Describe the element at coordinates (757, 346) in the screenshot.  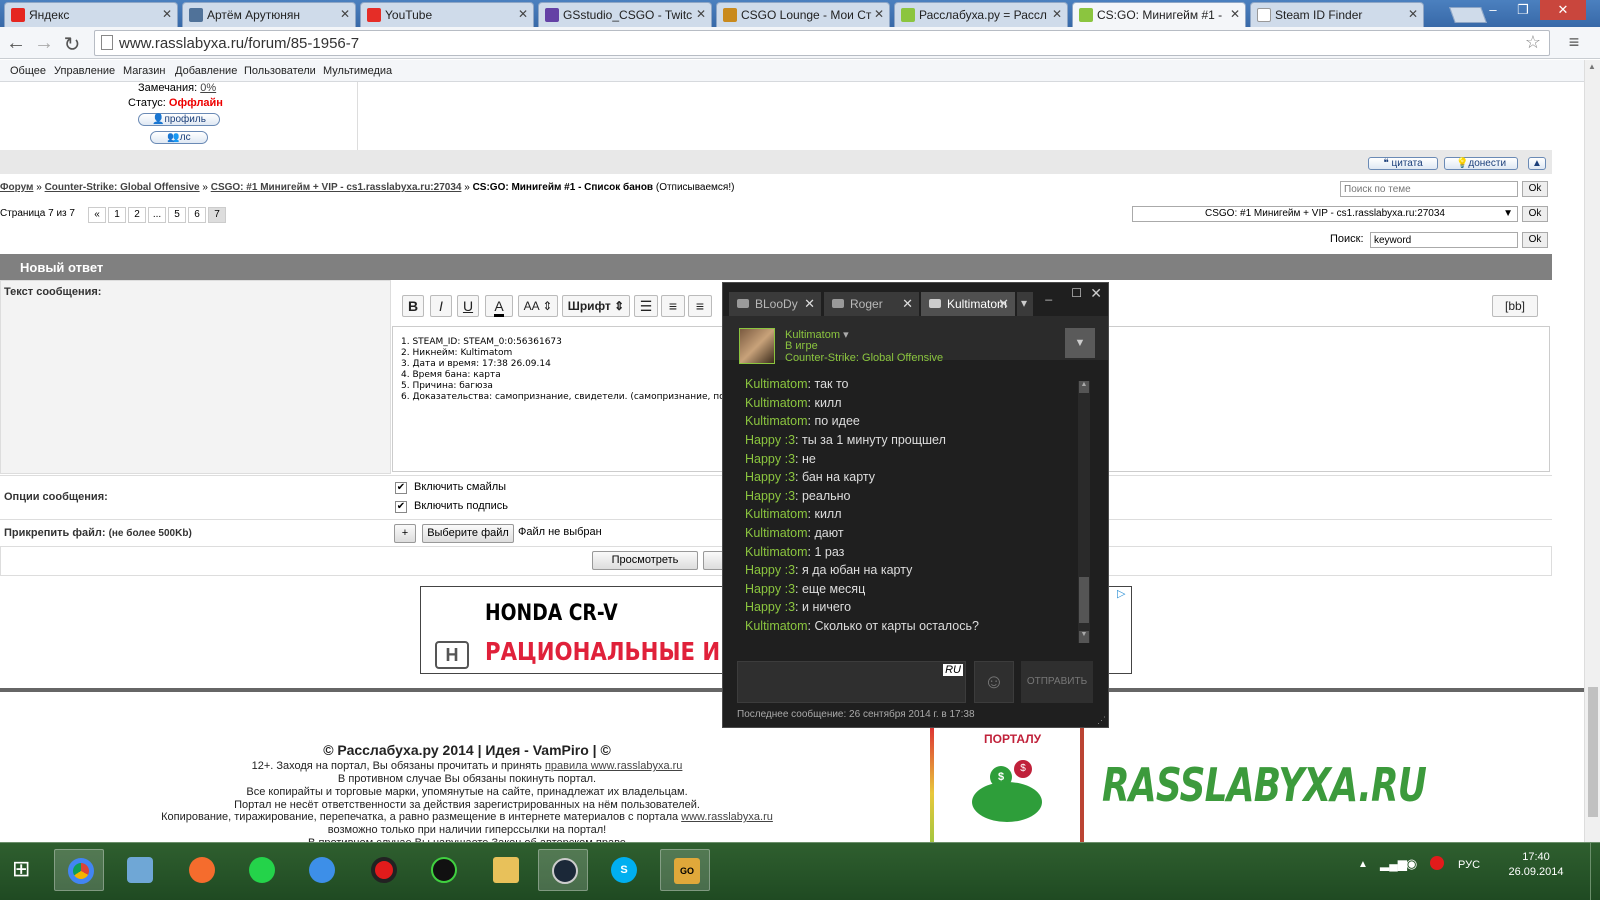
I see `friend-avatar` at that location.